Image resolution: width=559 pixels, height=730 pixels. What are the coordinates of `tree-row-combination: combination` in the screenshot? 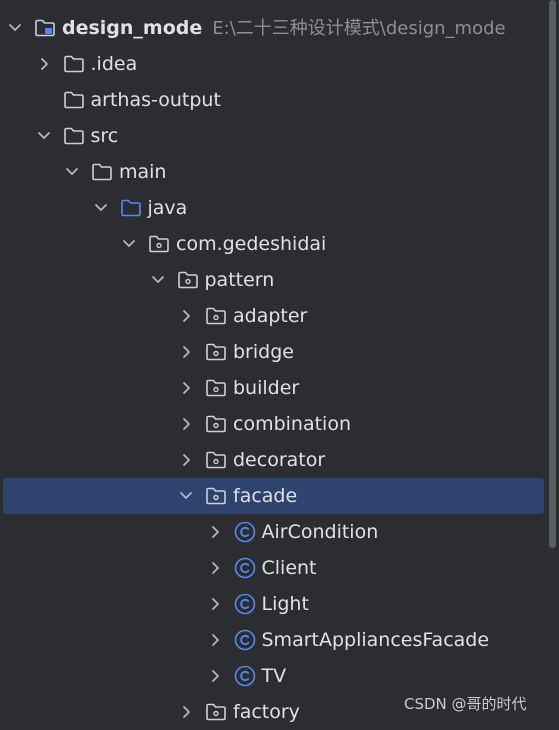 It's located at (274, 424).